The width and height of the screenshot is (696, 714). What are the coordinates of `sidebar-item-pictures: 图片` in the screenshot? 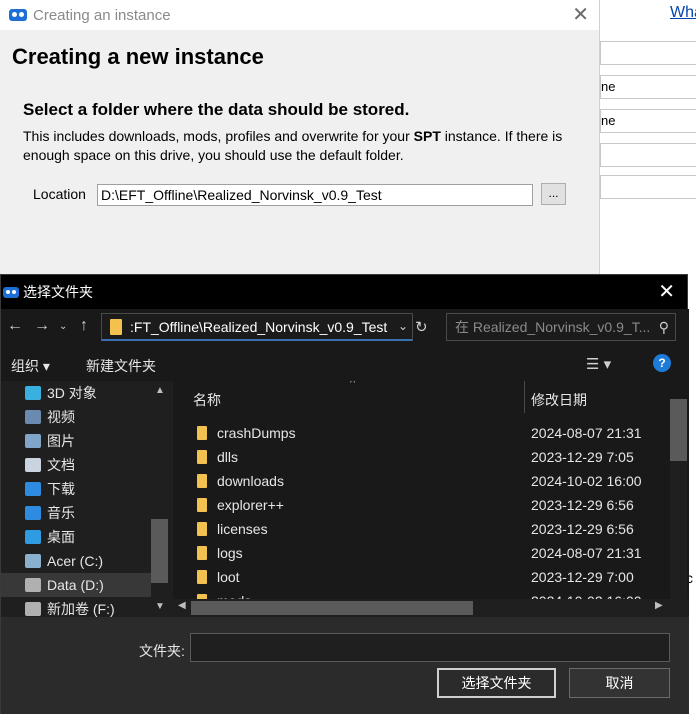 It's located at (76, 441).